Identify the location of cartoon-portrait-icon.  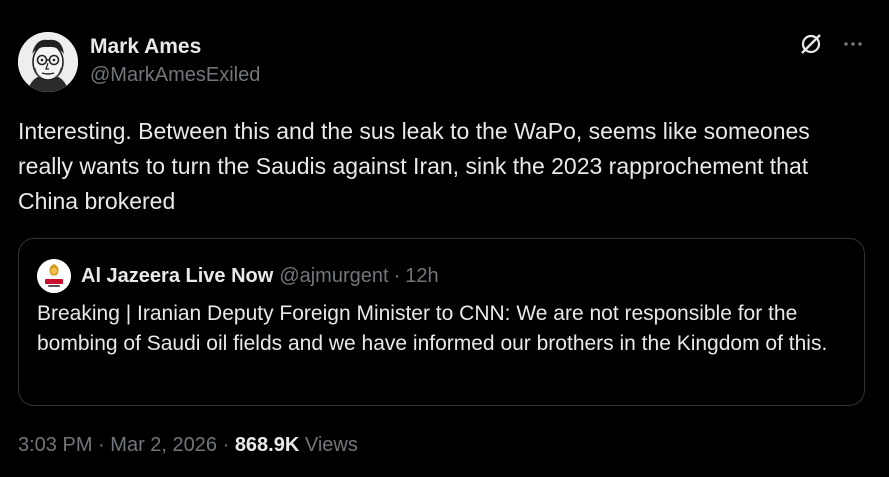
(48, 62).